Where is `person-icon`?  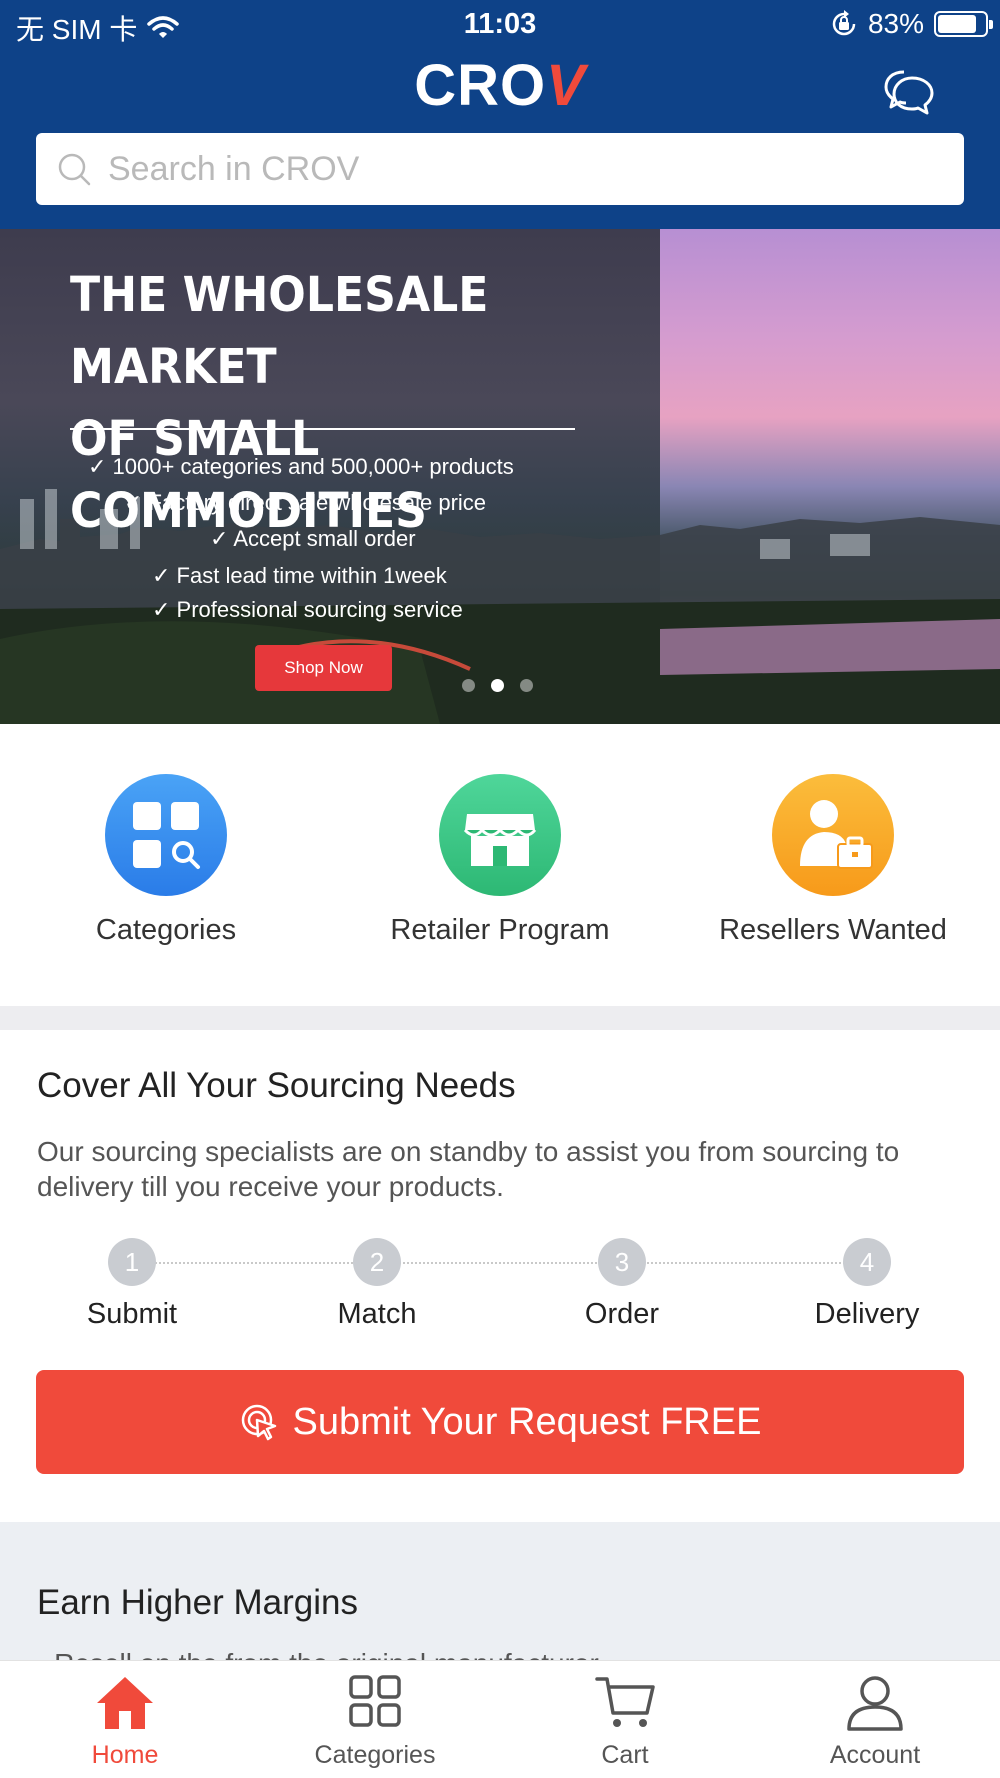
person-icon is located at coordinates (875, 1703).